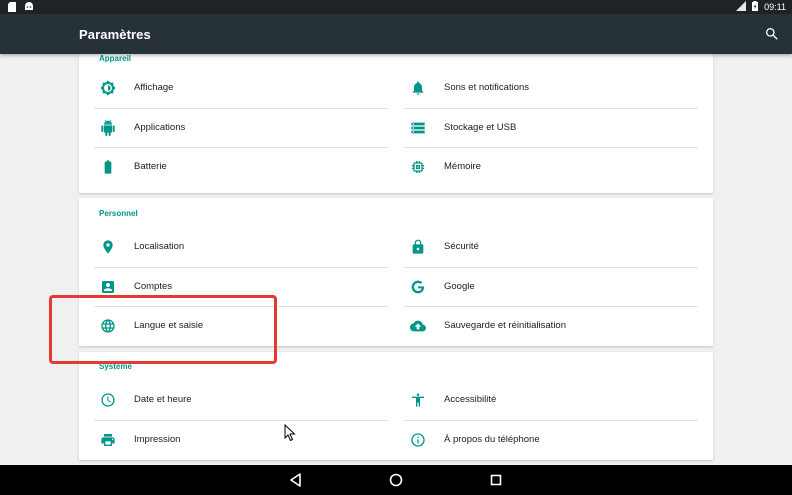  Describe the element at coordinates (241, 247) in the screenshot. I see `setting-localisation: Localisation` at that location.